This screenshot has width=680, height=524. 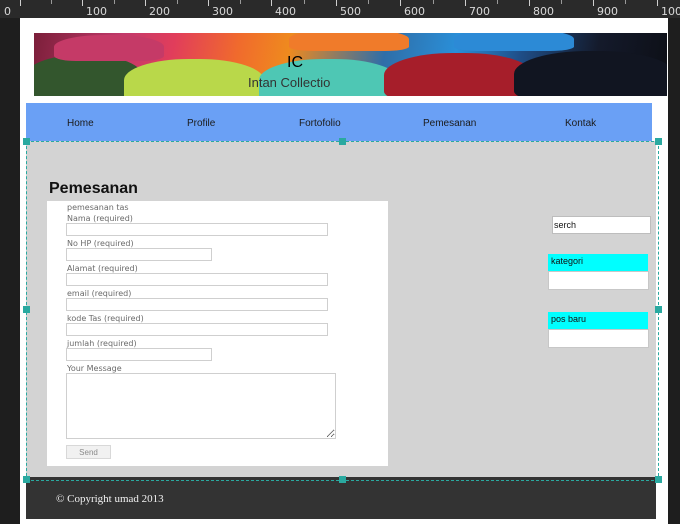 What do you see at coordinates (159, 11) in the screenshot?
I see `ruler-label: 200` at bounding box center [159, 11].